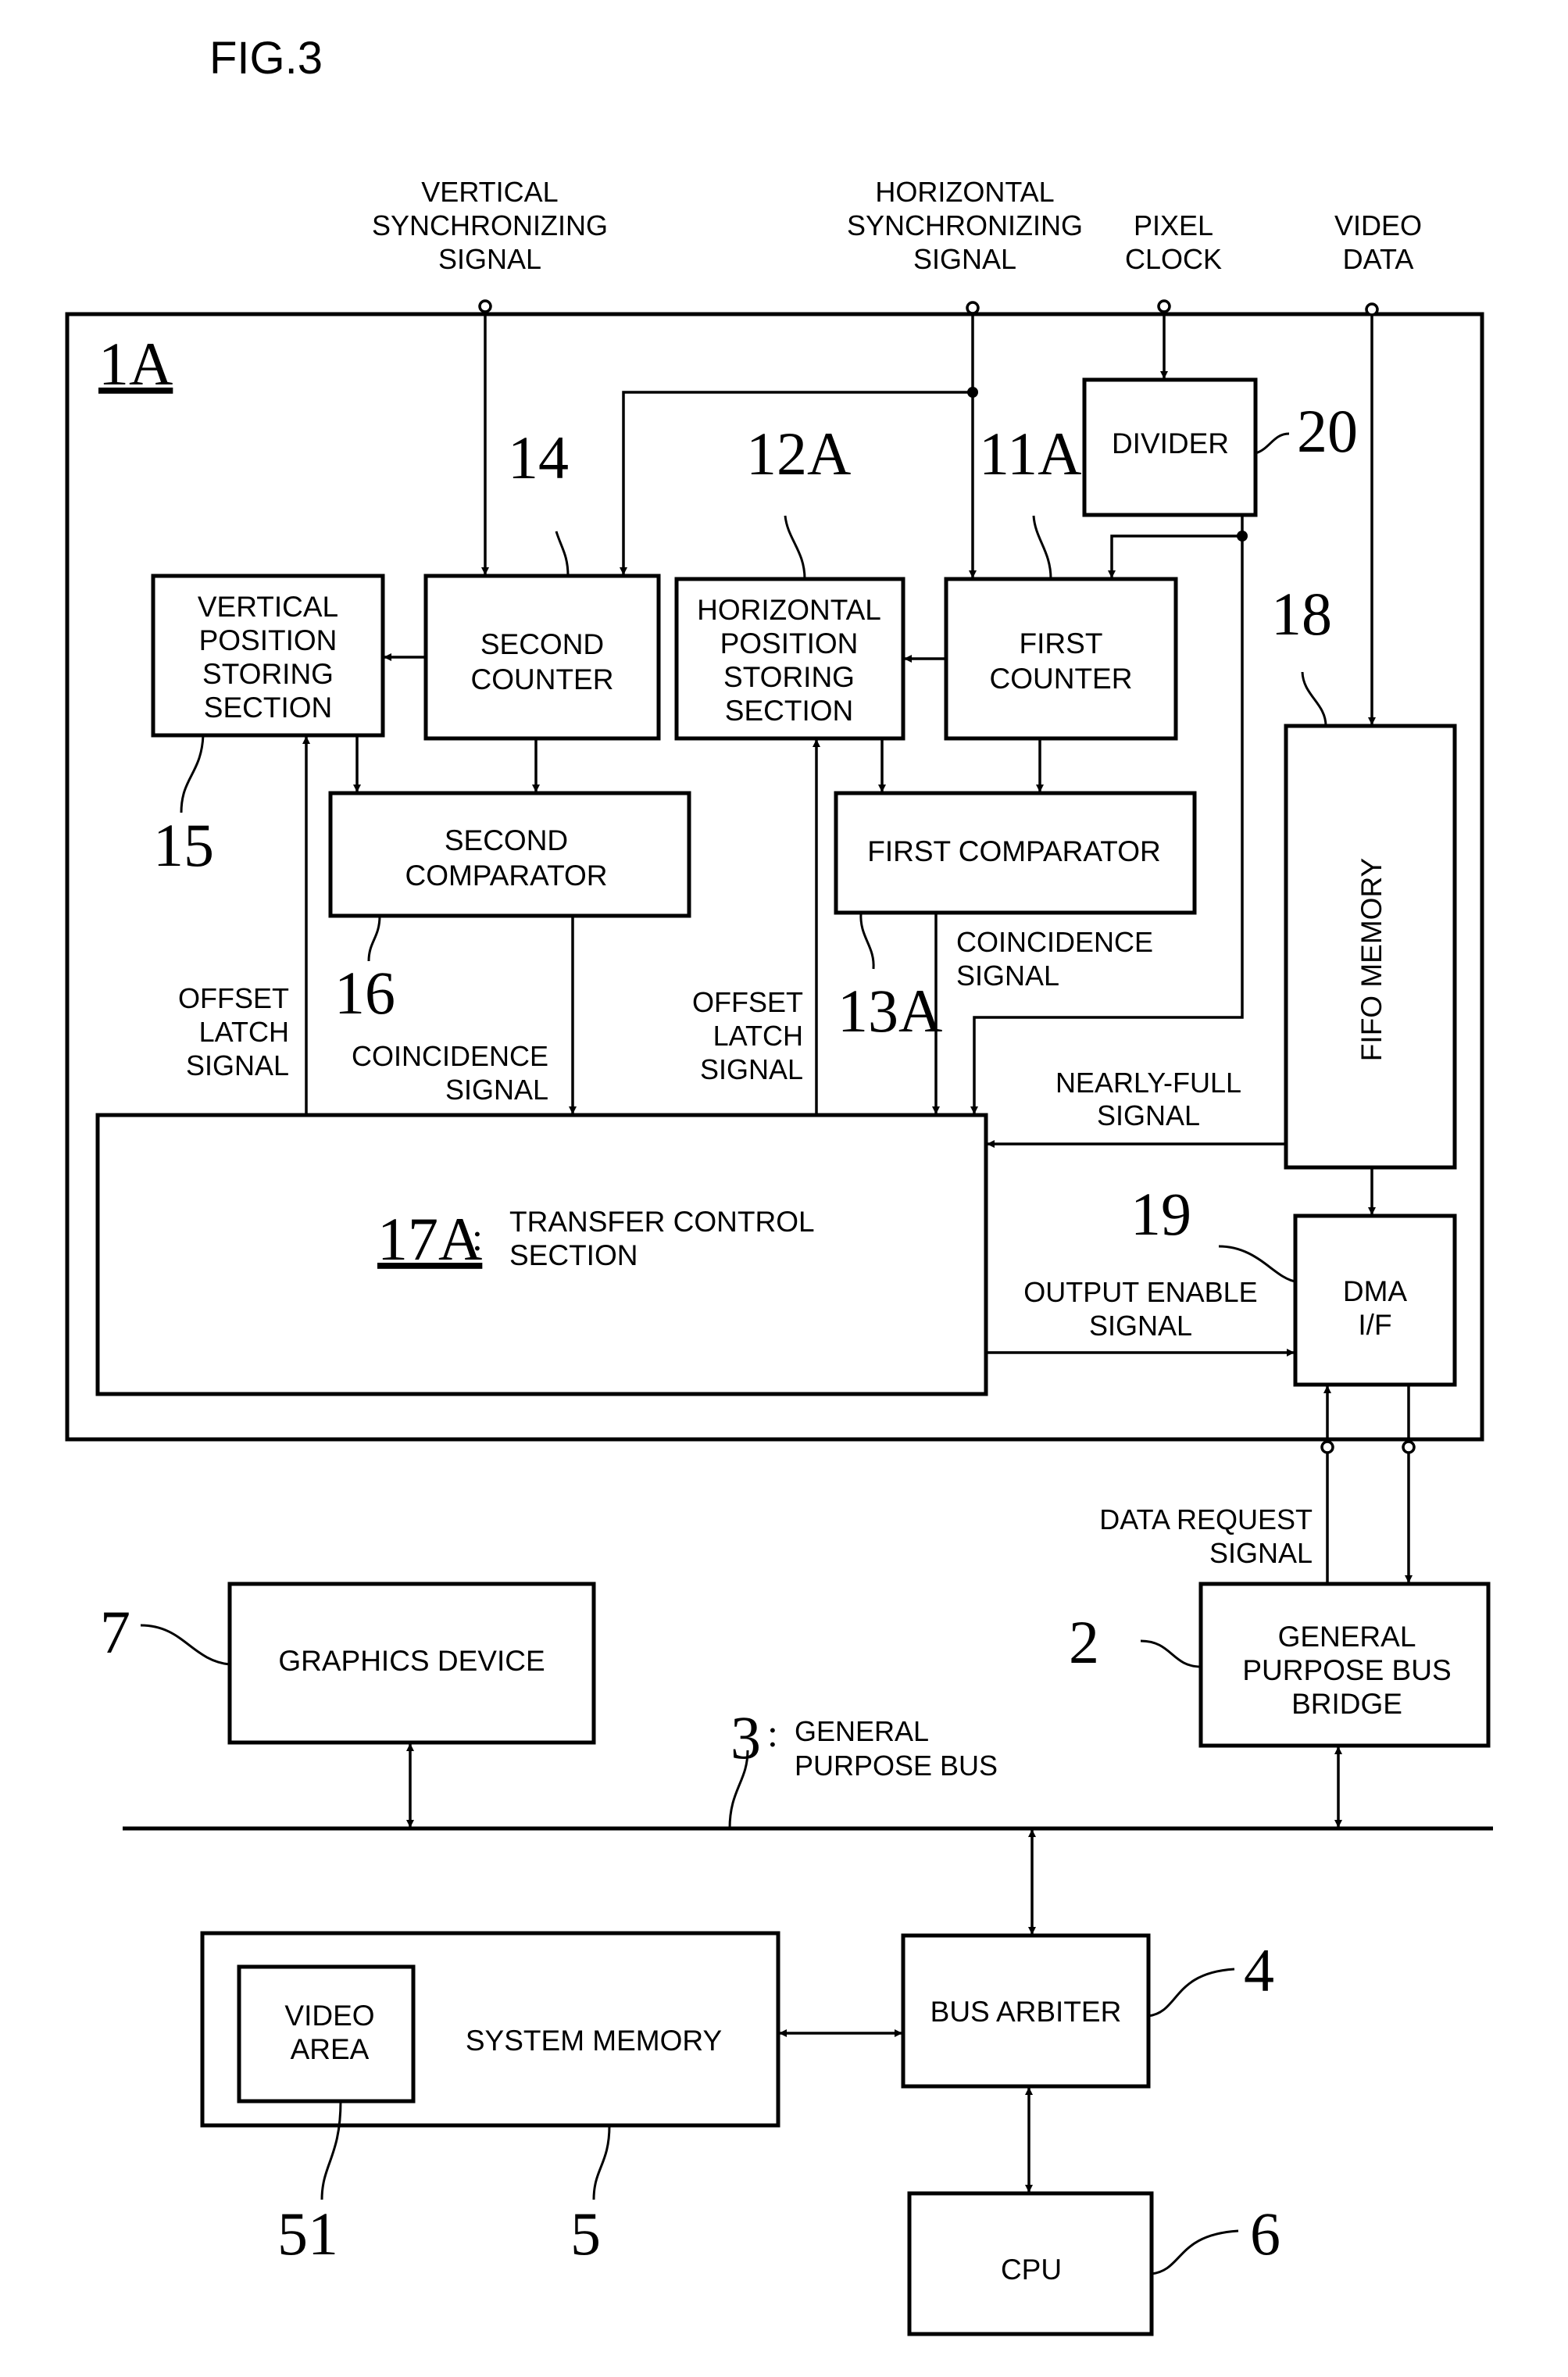  I want to click on fcomp-ref: 13A, so click(890, 1011).